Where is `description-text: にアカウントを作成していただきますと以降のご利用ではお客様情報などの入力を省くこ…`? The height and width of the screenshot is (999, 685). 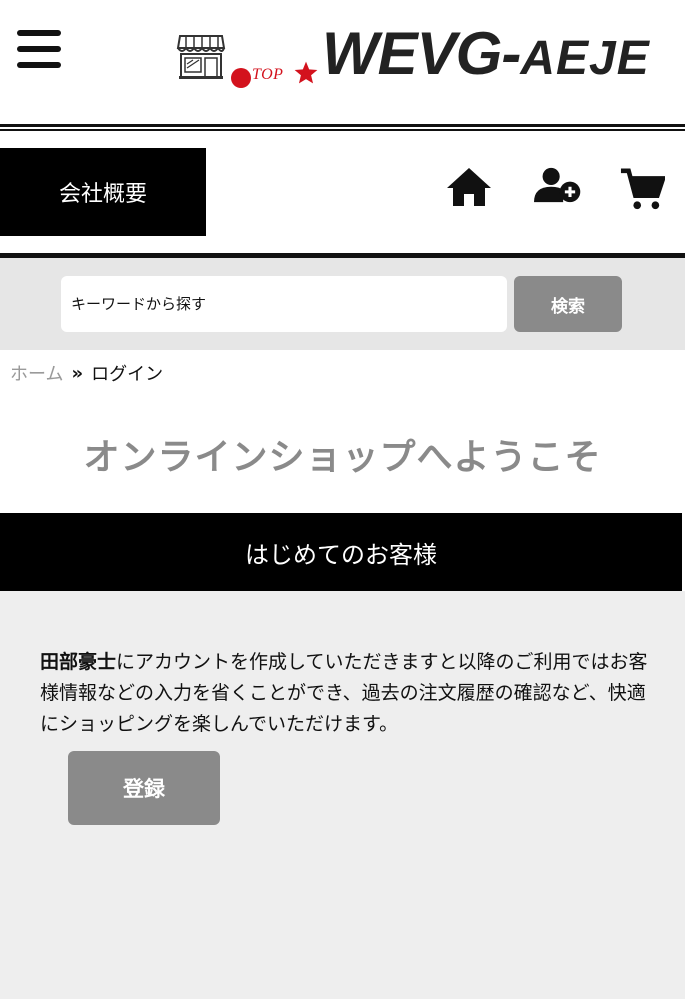
description-text: にアカウントを作成していただきますと以降のご利用ではお客様情報などの入力を省くこ… is located at coordinates (344, 693).